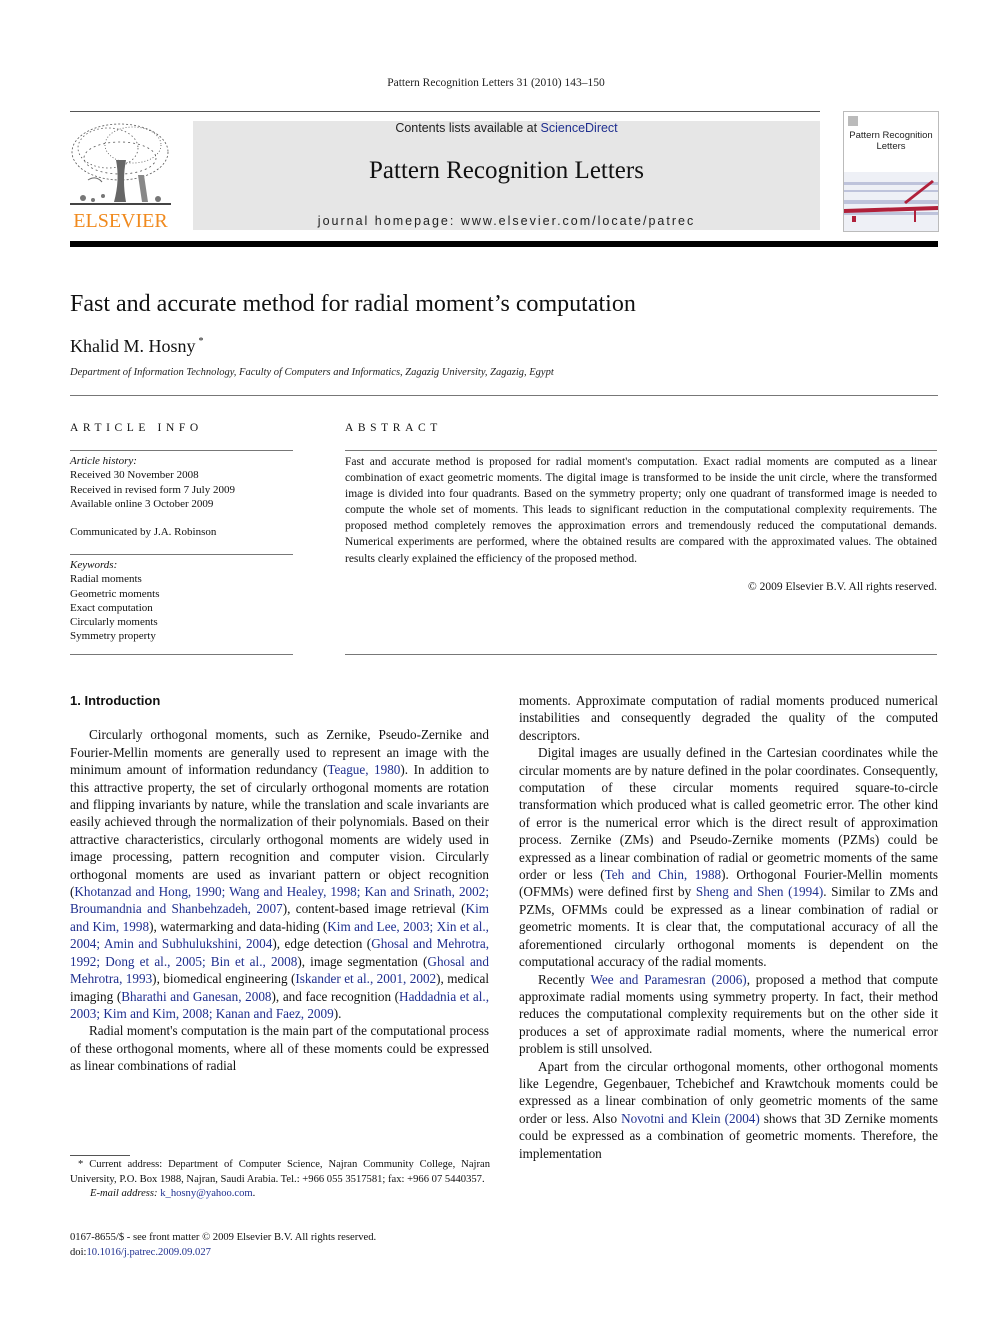  I want to click on text-run: ), content-based image retrieval (, so click(374, 909).